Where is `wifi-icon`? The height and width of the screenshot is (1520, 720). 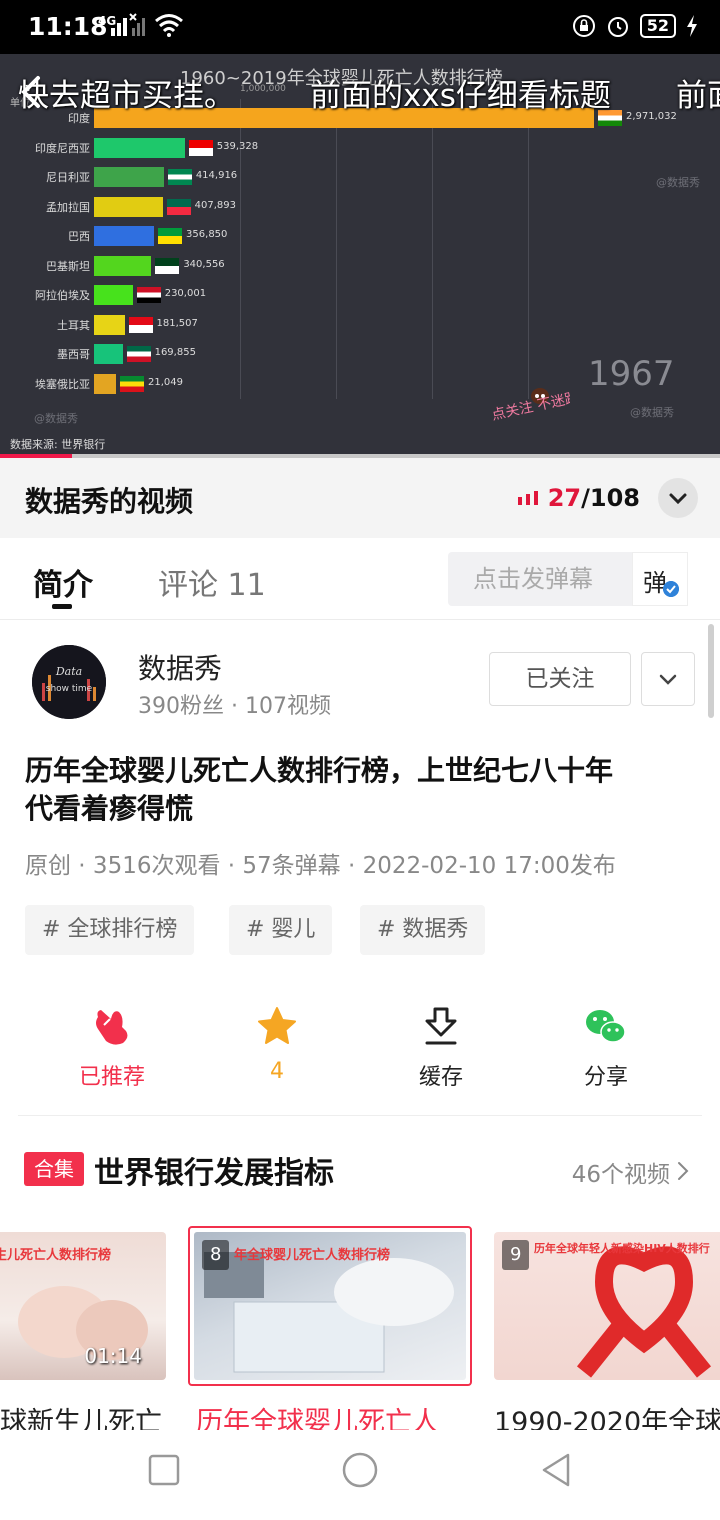
wifi-icon is located at coordinates (169, 25).